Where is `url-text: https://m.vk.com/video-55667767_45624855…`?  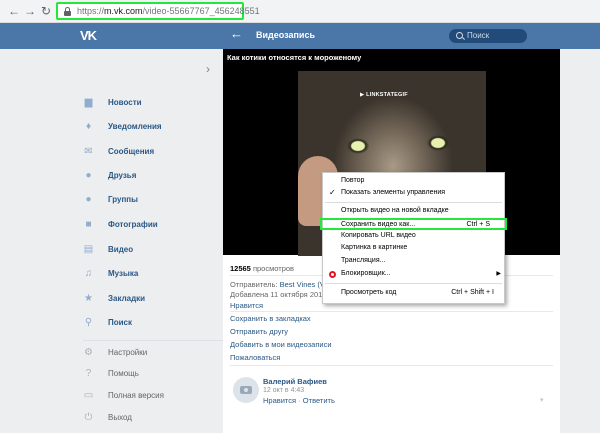 url-text: https://m.vk.com/video-55667767_45624855… is located at coordinates (168, 11).